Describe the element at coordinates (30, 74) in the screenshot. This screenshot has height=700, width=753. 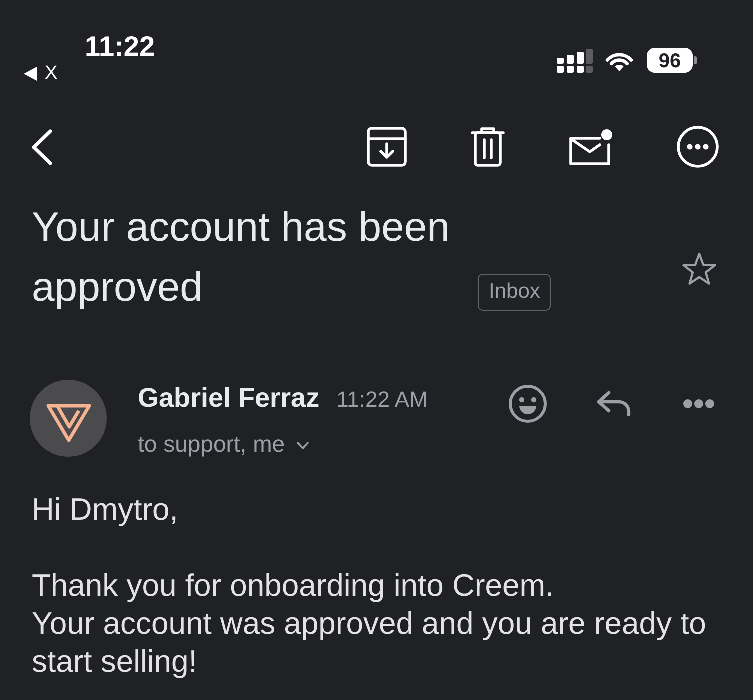
I see `back-triangle-icon` at that location.